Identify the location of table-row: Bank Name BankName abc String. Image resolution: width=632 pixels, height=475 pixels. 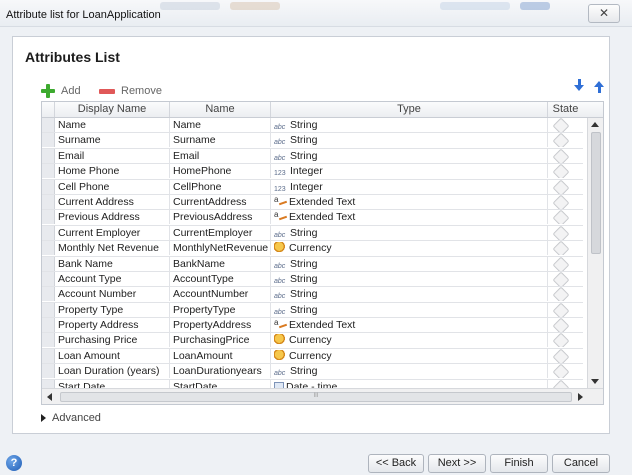
(312, 264).